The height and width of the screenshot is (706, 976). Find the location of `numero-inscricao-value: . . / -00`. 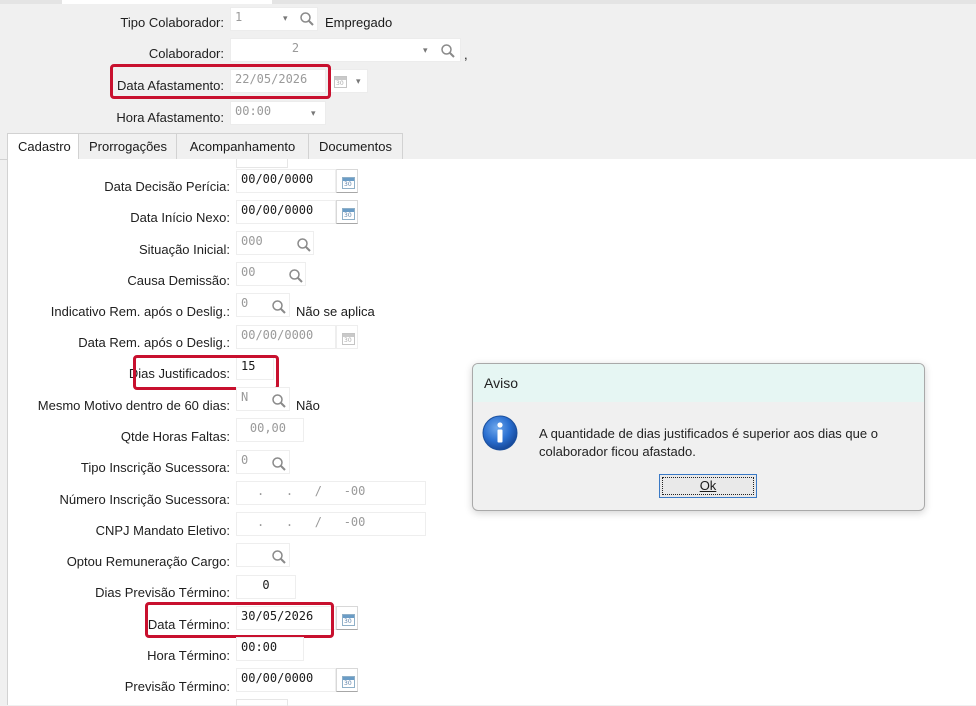

numero-inscricao-value: . . / -00 is located at coordinates (311, 491).